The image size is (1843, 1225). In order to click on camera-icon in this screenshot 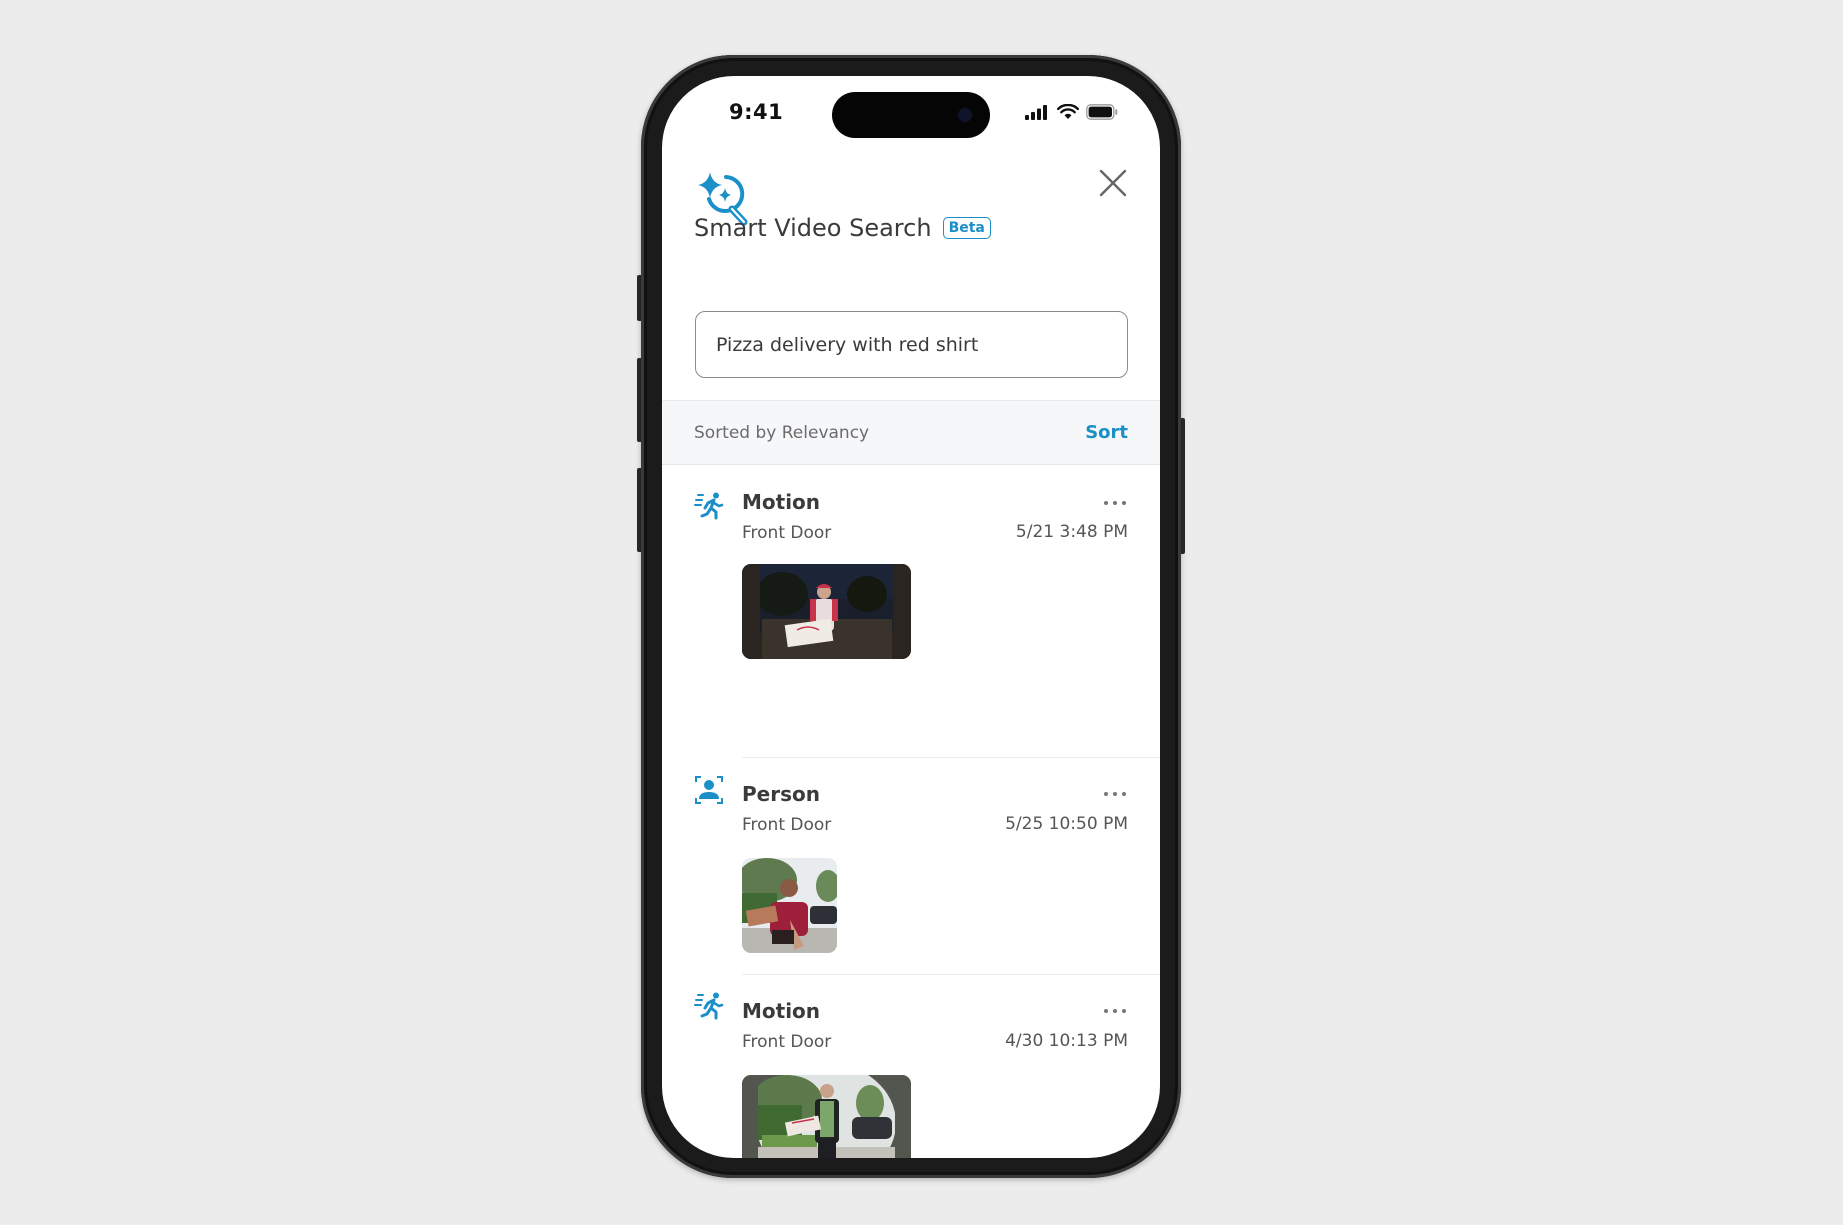, I will do `click(965, 115)`.